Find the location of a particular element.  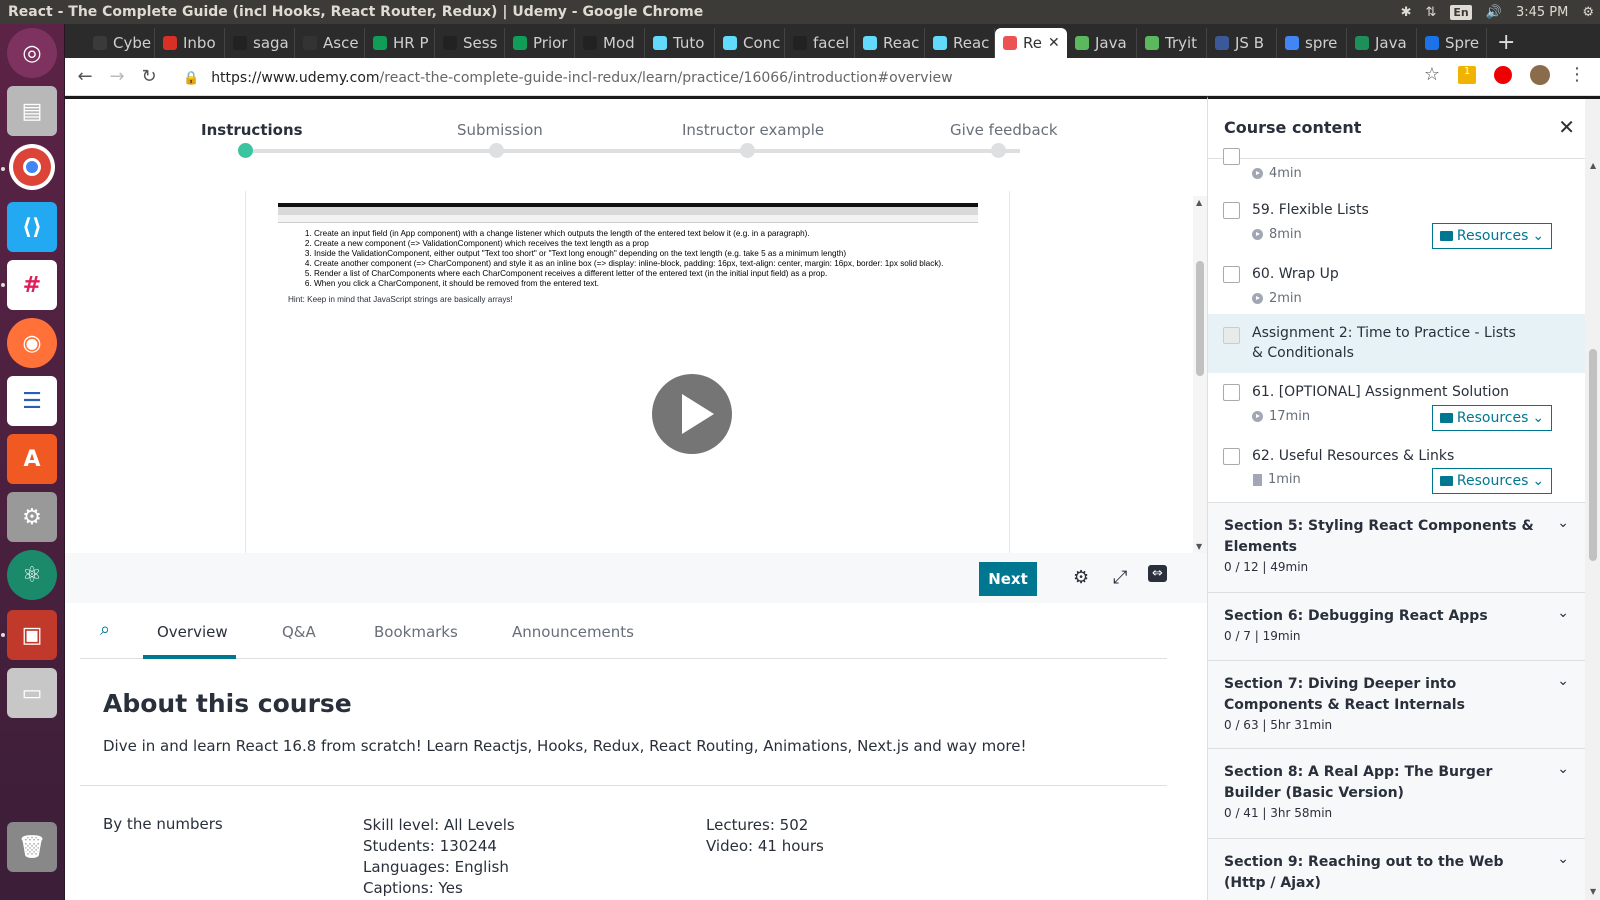

browser-tab: Asce is located at coordinates (330, 43).